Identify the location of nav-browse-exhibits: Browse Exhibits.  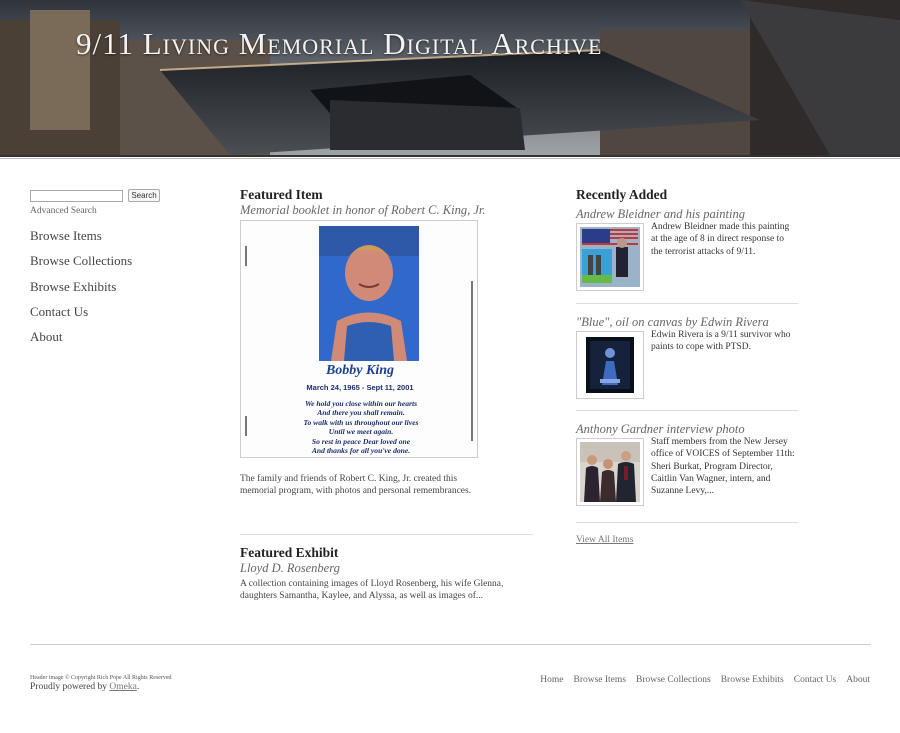
(81, 290).